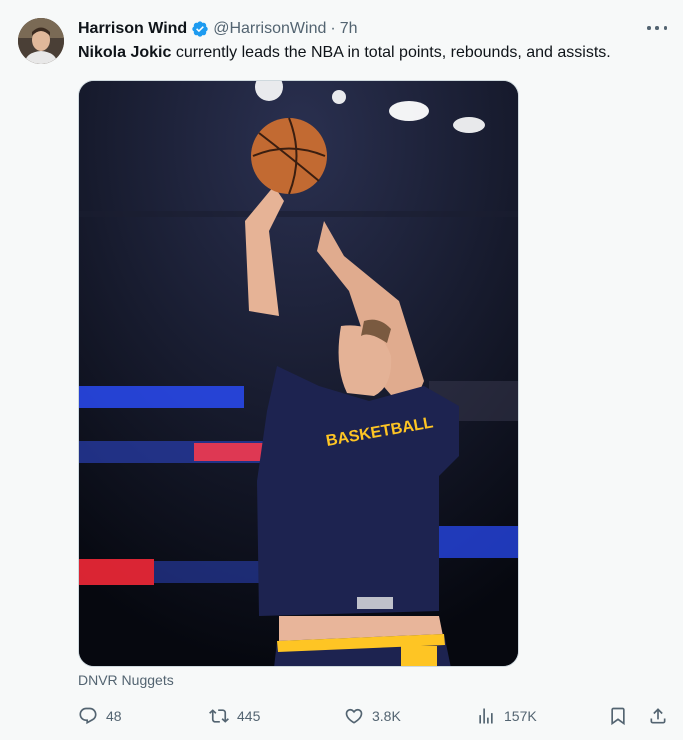  I want to click on share-button, so click(658, 716).